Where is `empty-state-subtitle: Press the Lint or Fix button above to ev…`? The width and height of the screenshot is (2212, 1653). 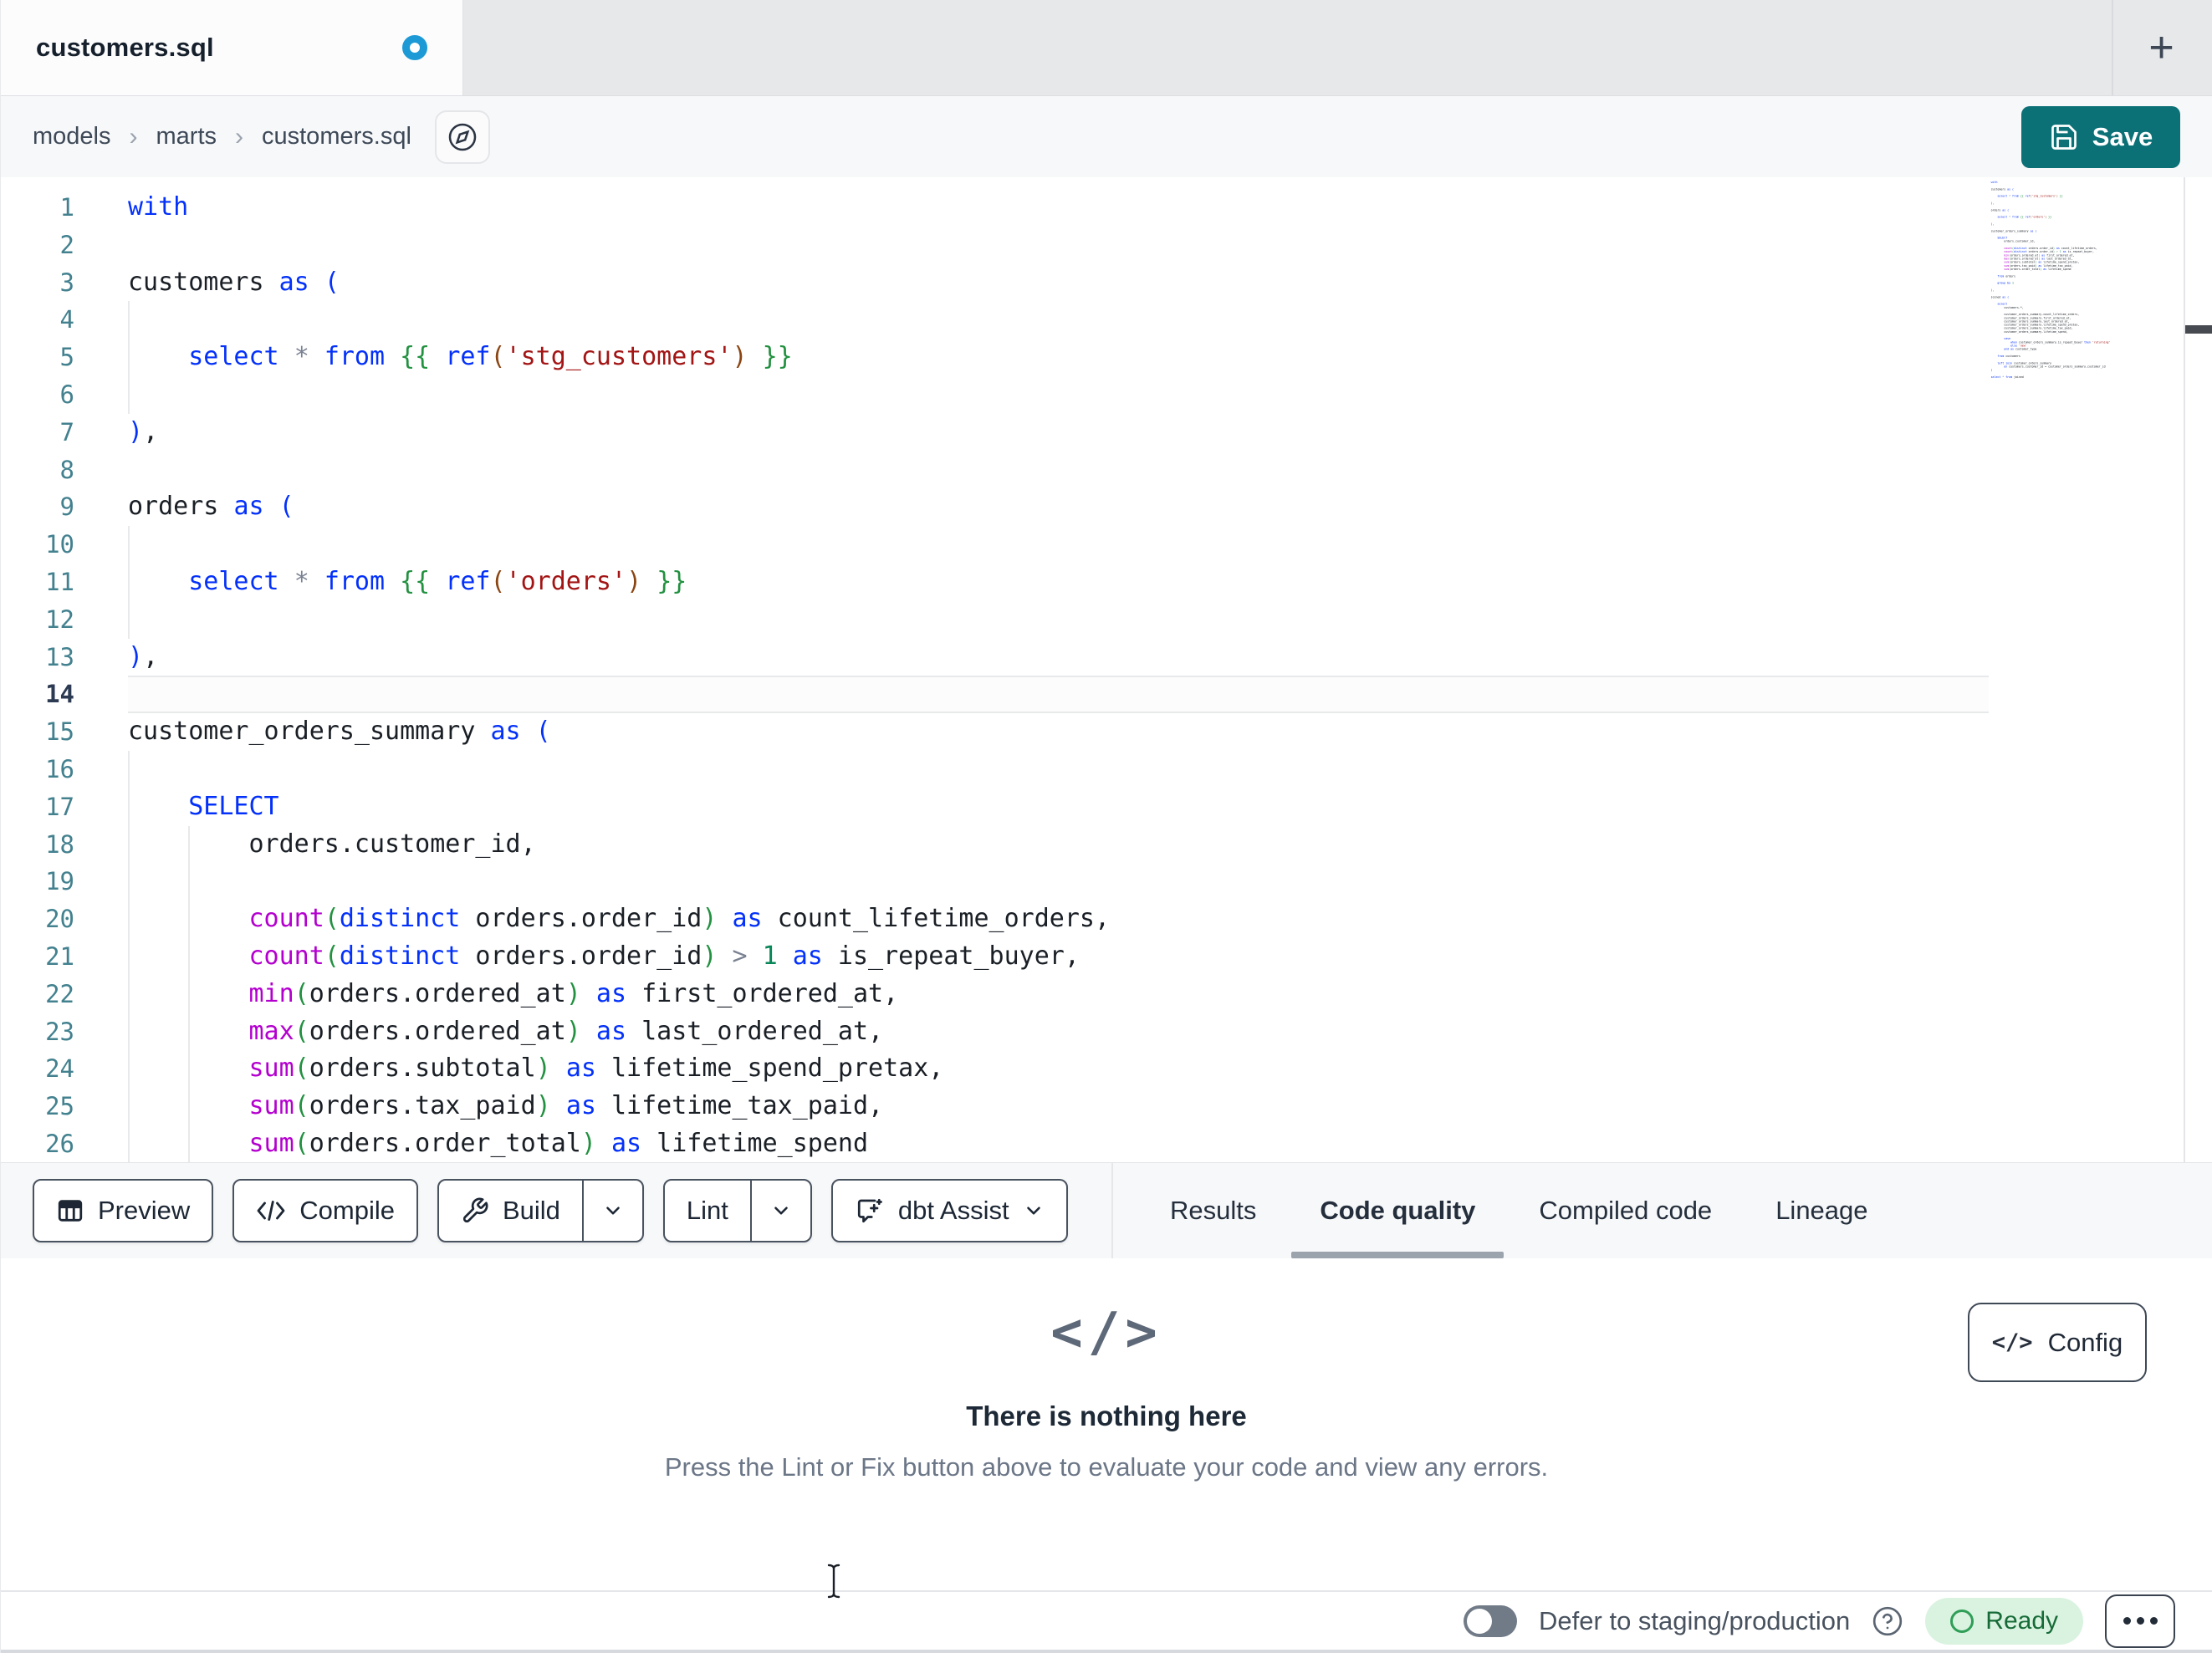 empty-state-subtitle: Press the Lint or Fix button above to ev… is located at coordinates (1106, 1467).